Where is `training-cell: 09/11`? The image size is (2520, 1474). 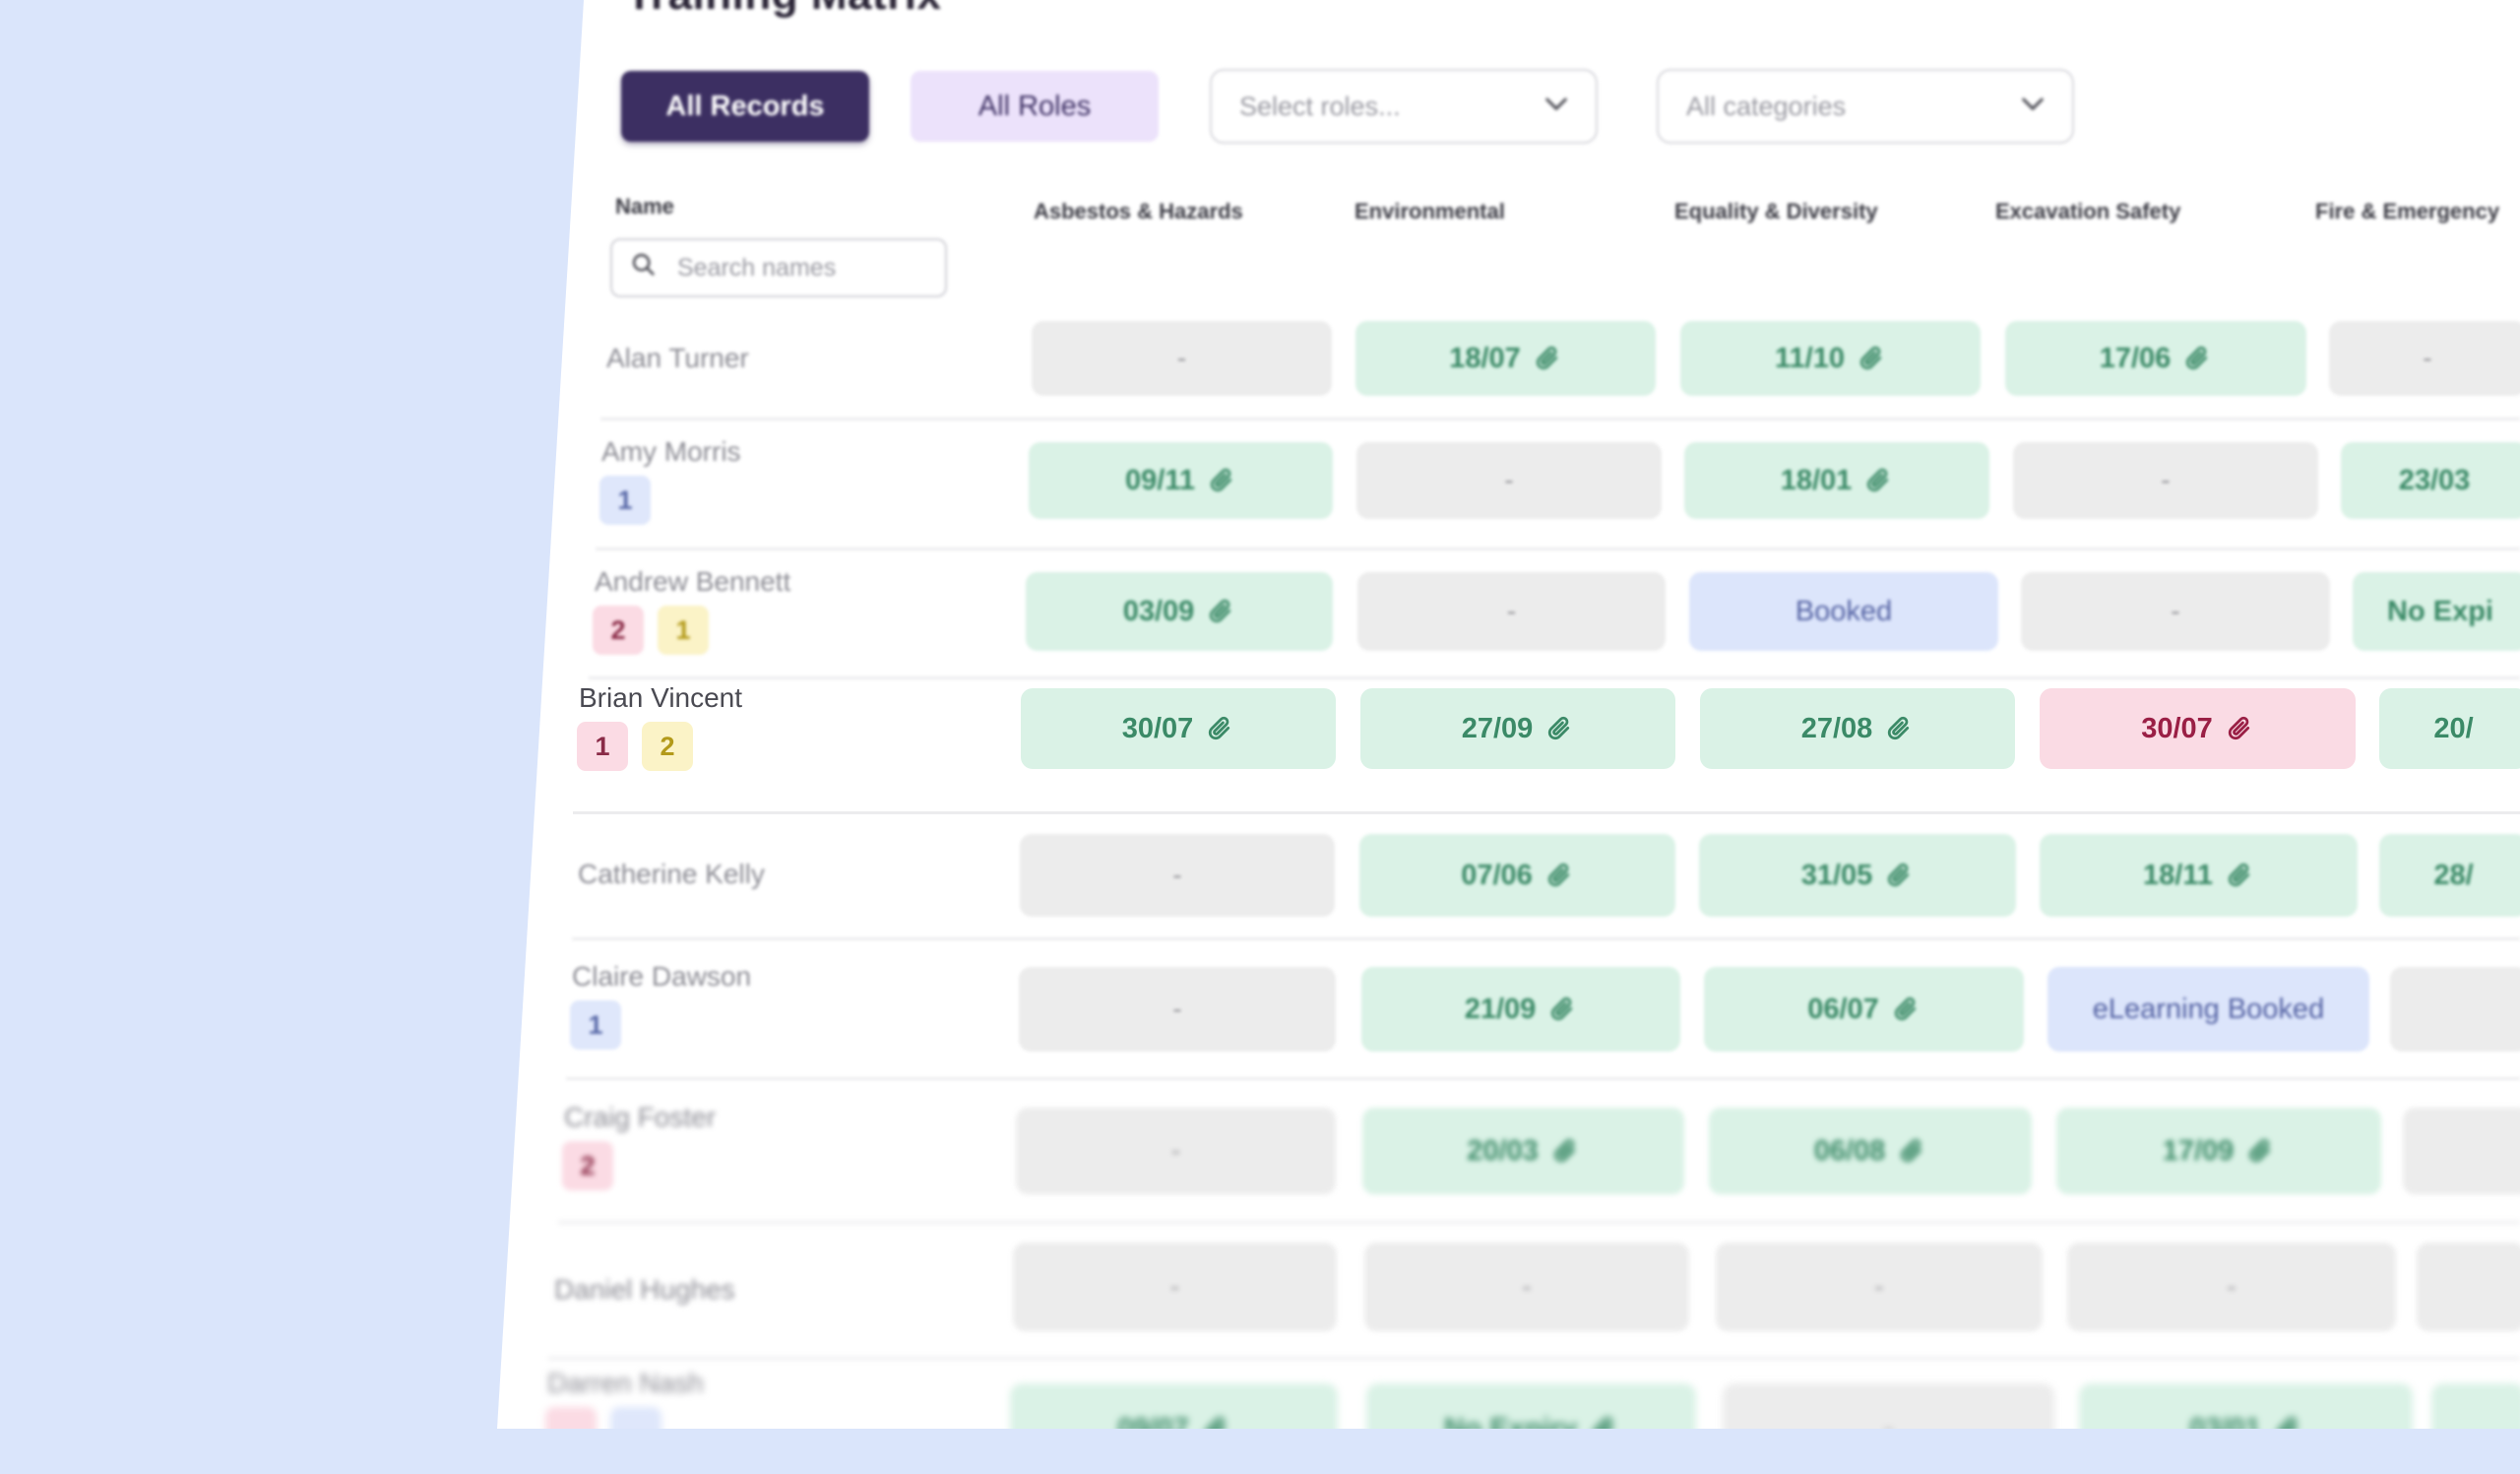
training-cell: 09/11 is located at coordinates (1181, 481).